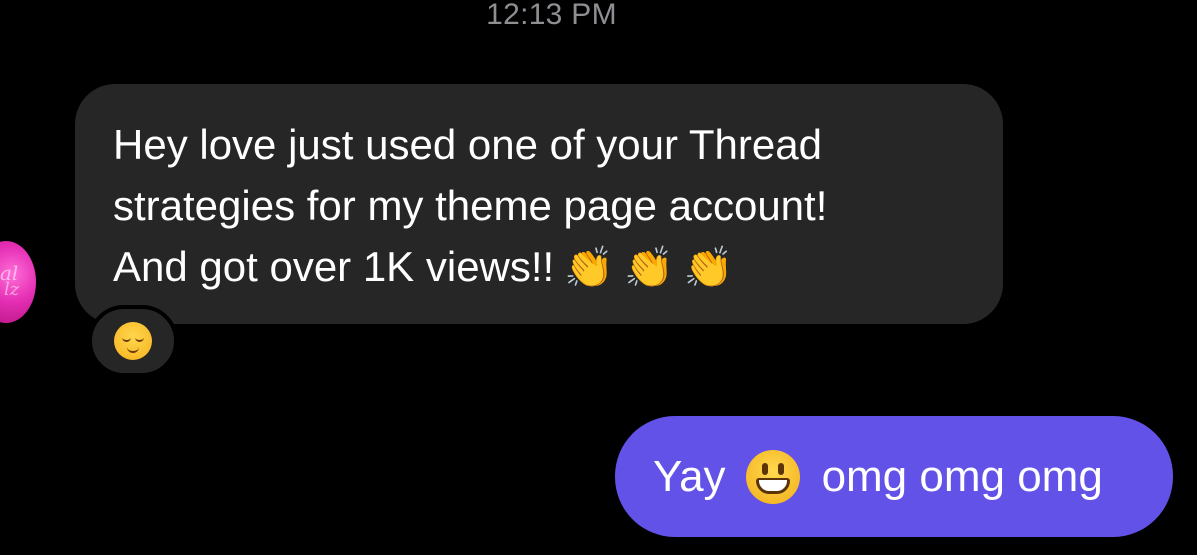 This screenshot has width=1197, height=555. Describe the element at coordinates (772, 485) in the screenshot. I see `grinning-face-mouth` at that location.